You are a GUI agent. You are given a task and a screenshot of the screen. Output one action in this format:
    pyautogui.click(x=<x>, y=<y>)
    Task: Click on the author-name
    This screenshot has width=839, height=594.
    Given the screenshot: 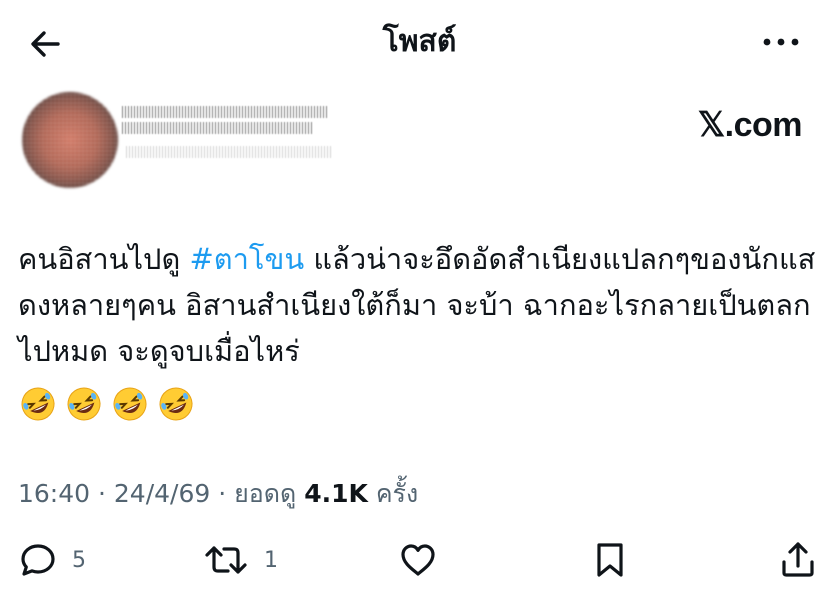 What is the action you would take?
    pyautogui.click(x=225, y=112)
    